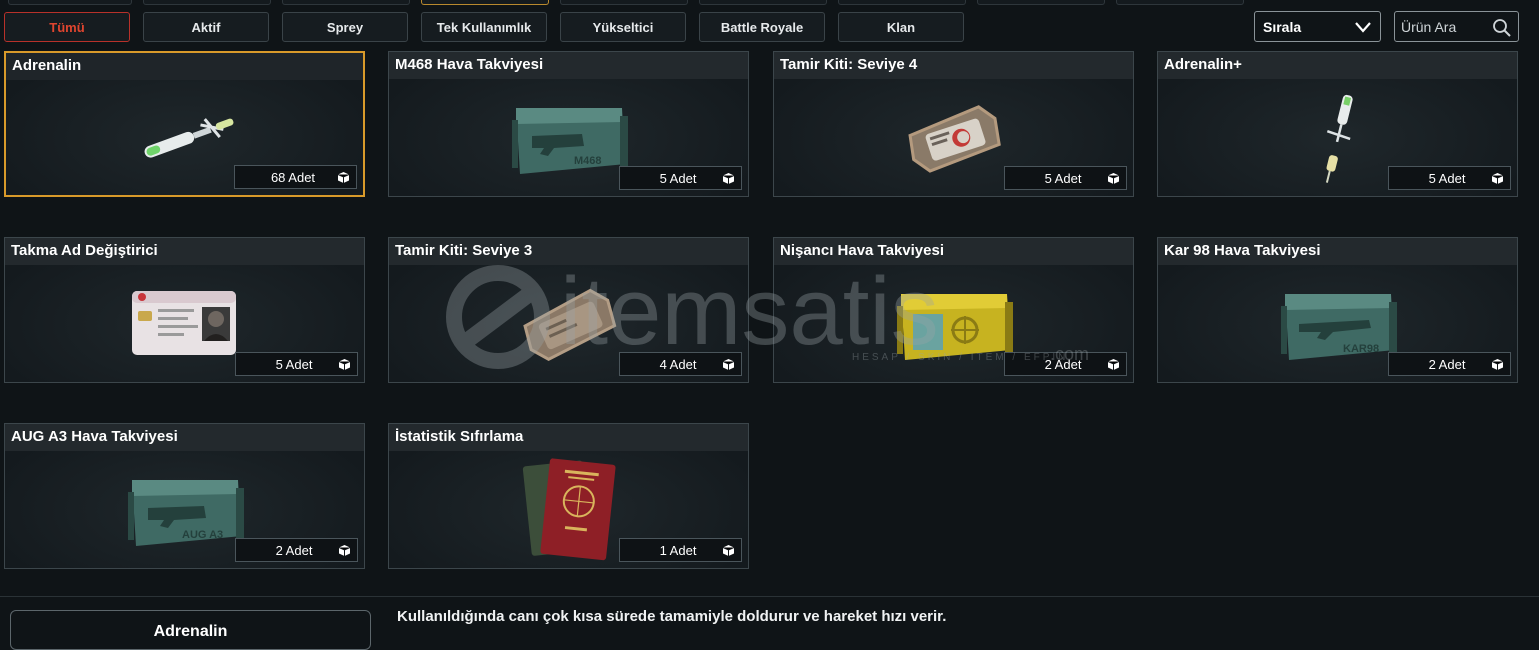 The width and height of the screenshot is (1539, 650). Describe the element at coordinates (680, 550) in the screenshot. I see `quantity-badge: 1 Adet` at that location.